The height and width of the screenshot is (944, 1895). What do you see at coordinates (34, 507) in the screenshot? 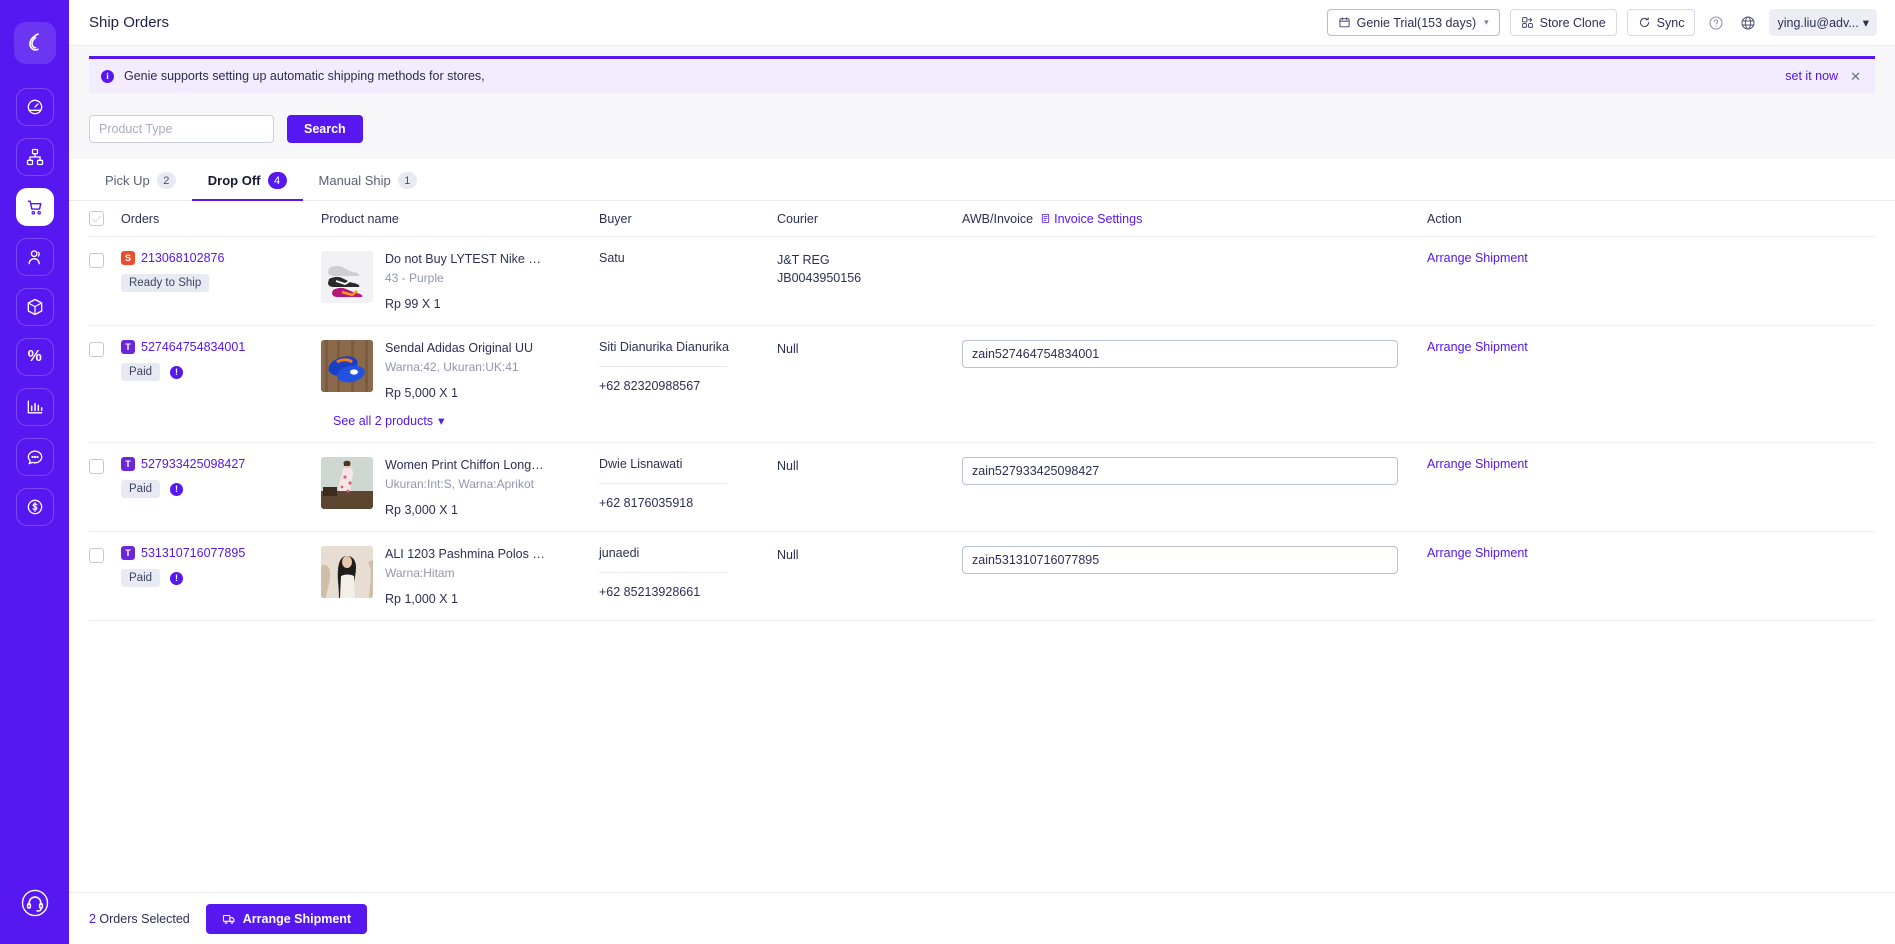
I see `sidebar-item-finance` at bounding box center [34, 507].